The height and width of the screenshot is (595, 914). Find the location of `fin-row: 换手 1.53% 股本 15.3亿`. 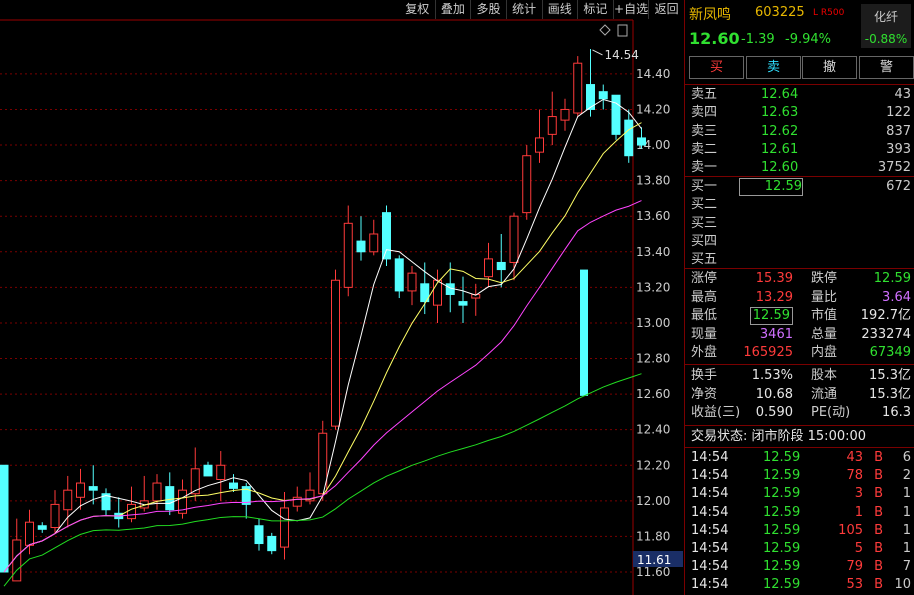

fin-row: 换手 1.53% 股本 15.3亿 is located at coordinates (801, 376).